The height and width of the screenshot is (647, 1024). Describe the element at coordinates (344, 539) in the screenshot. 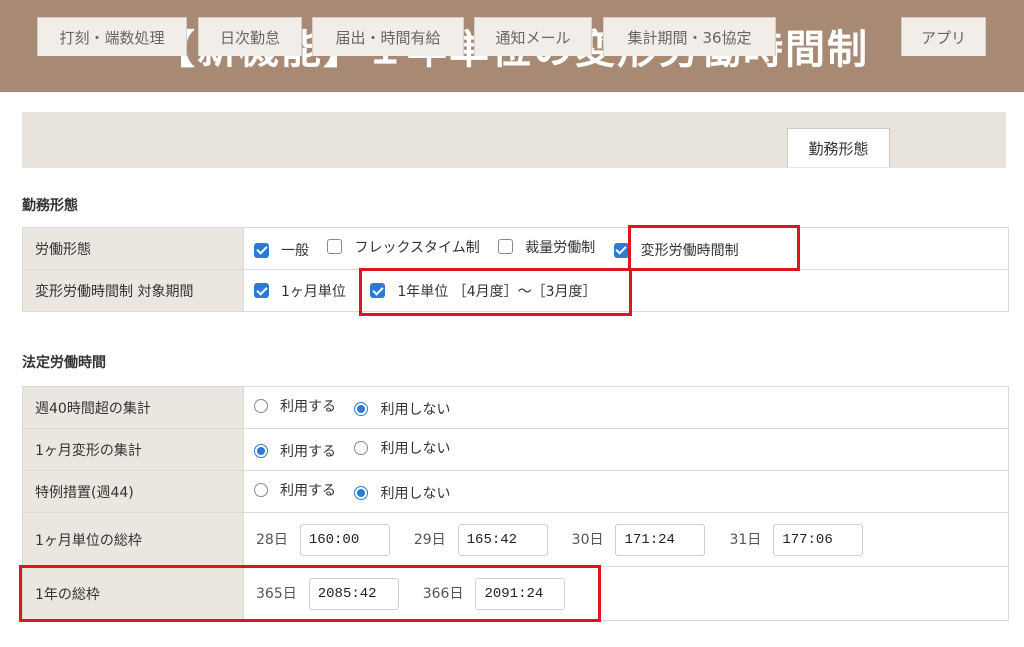

I see `frame-28-input: 160:00` at that location.